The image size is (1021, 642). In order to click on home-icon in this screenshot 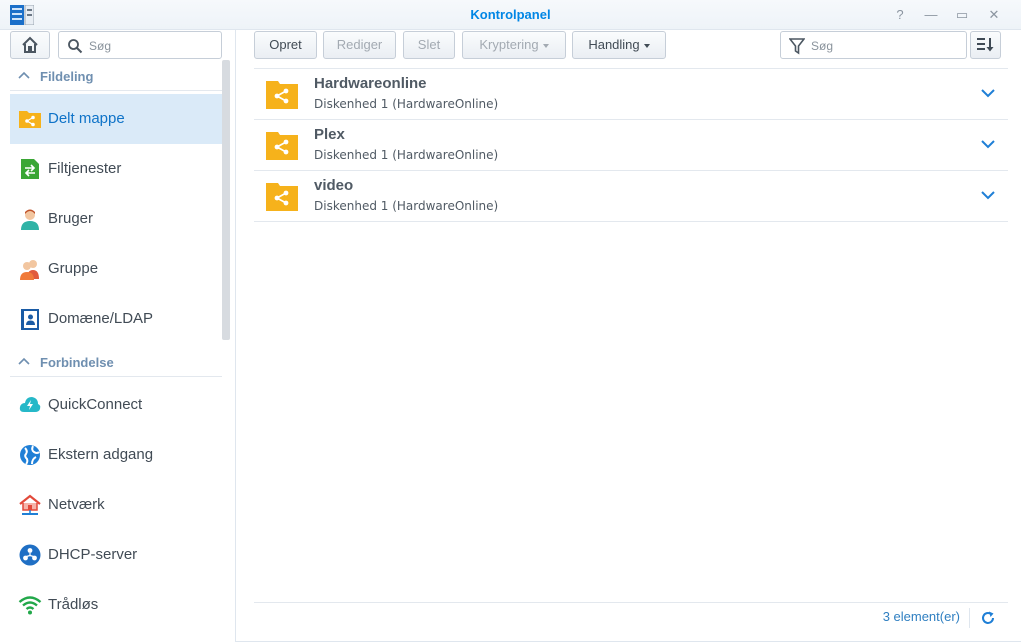, I will do `click(30, 44)`.